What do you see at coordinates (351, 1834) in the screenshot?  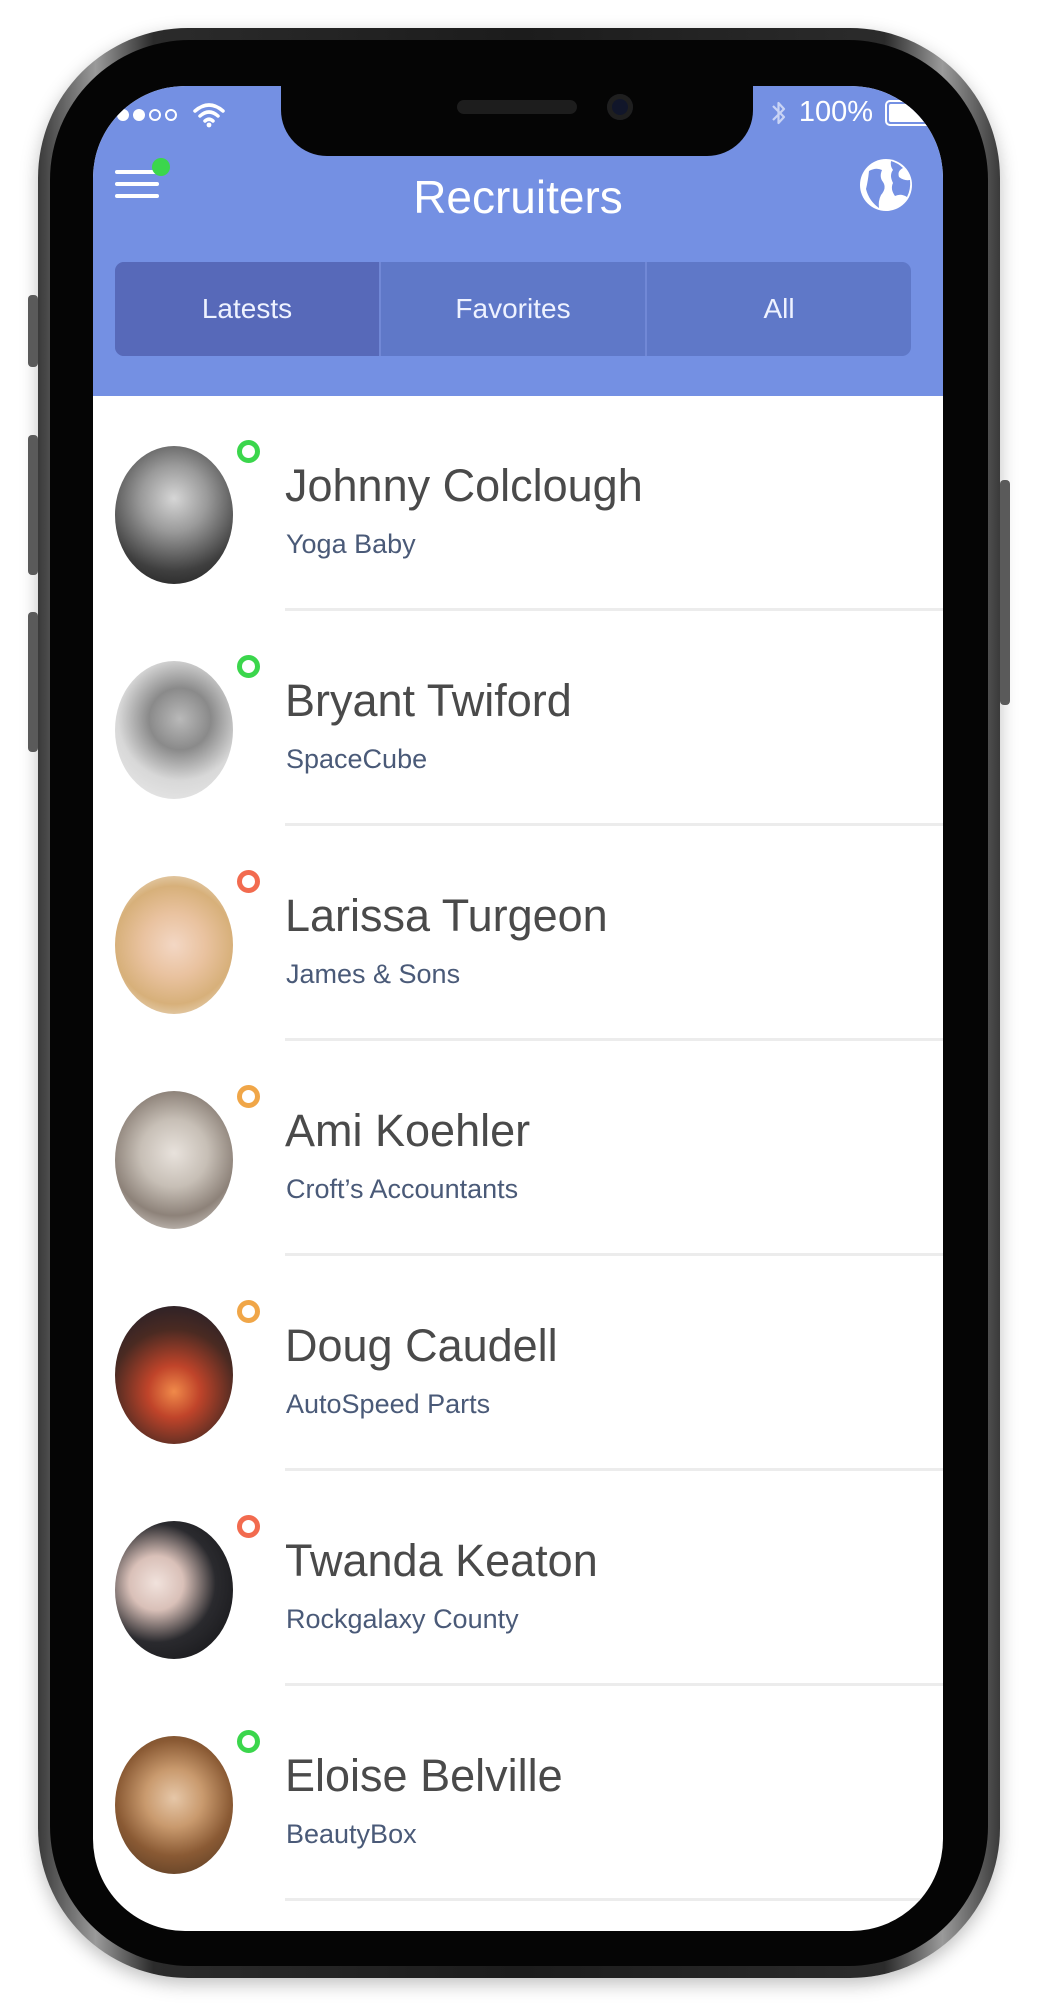 I see `recruiter-company: BeautyBox` at bounding box center [351, 1834].